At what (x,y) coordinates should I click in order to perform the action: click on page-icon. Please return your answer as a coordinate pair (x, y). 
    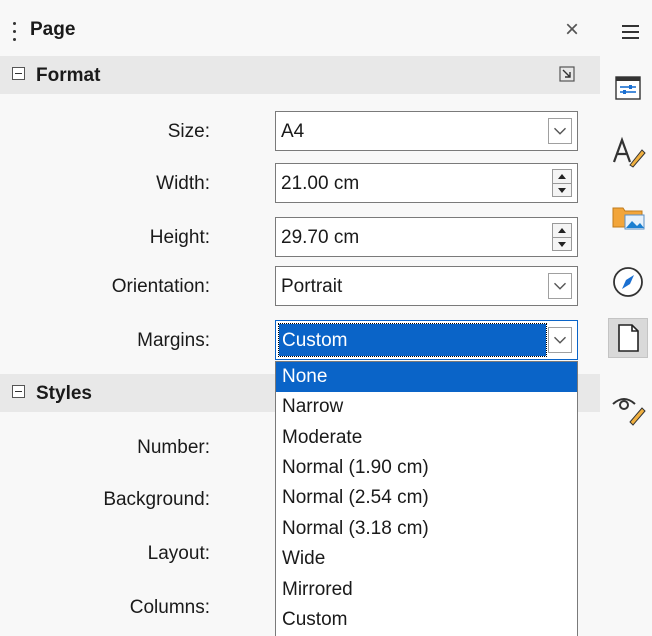
    Looking at the image, I should click on (628, 338).